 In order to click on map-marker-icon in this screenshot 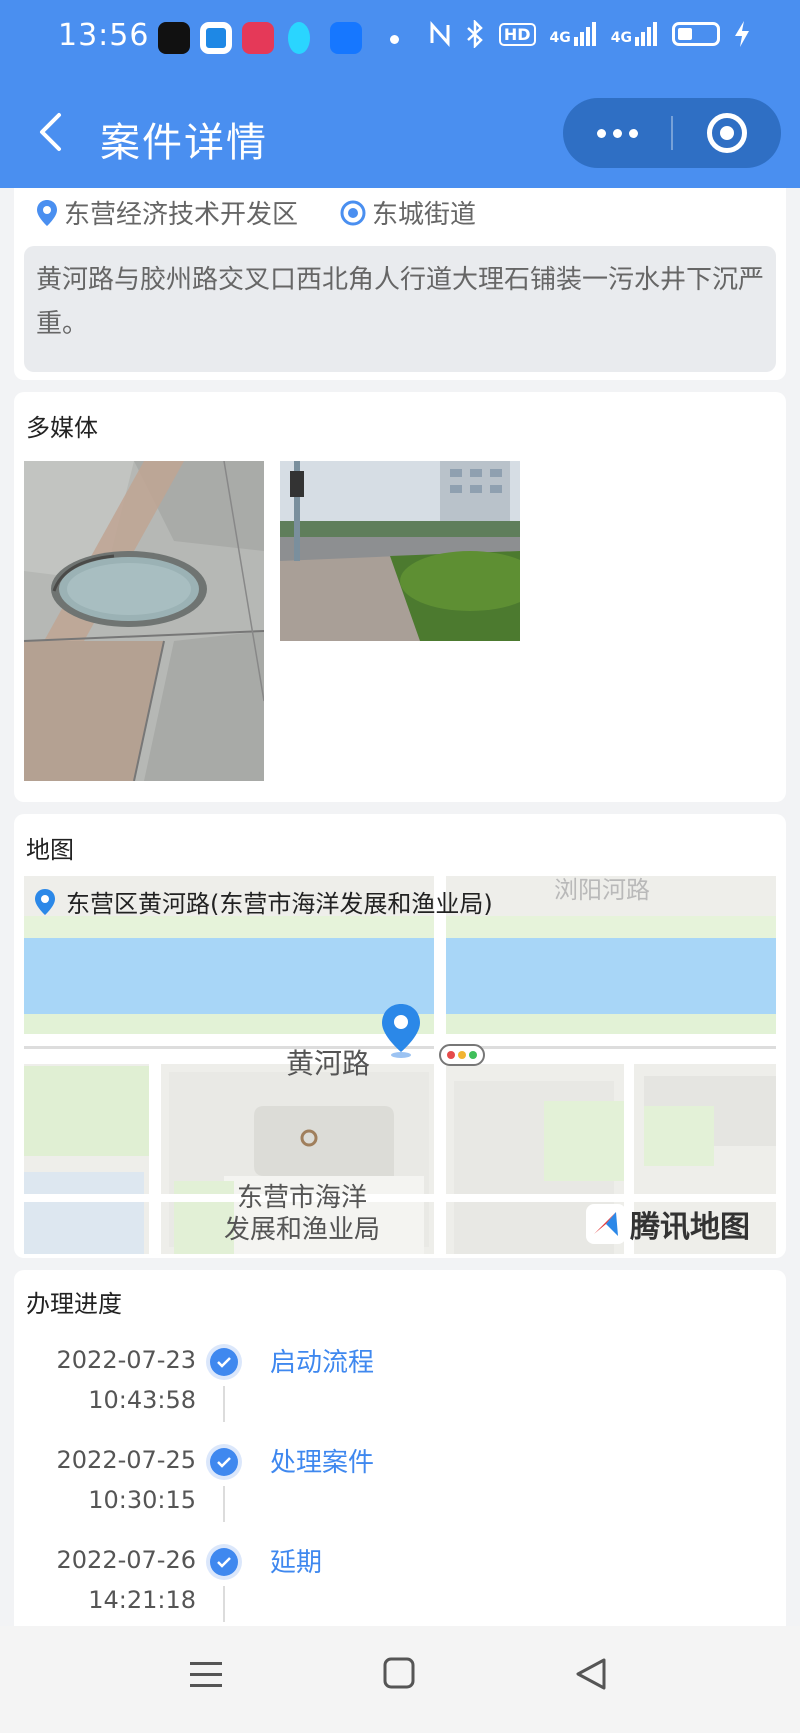, I will do `click(401, 1031)`.